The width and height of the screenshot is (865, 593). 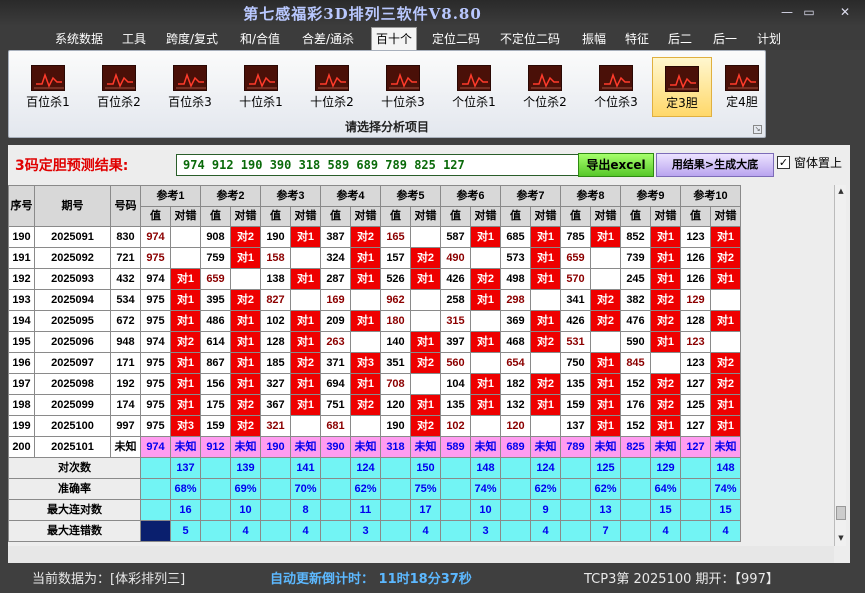 What do you see at coordinates (215, 447) in the screenshot?
I see `pending-value: 912` at bounding box center [215, 447].